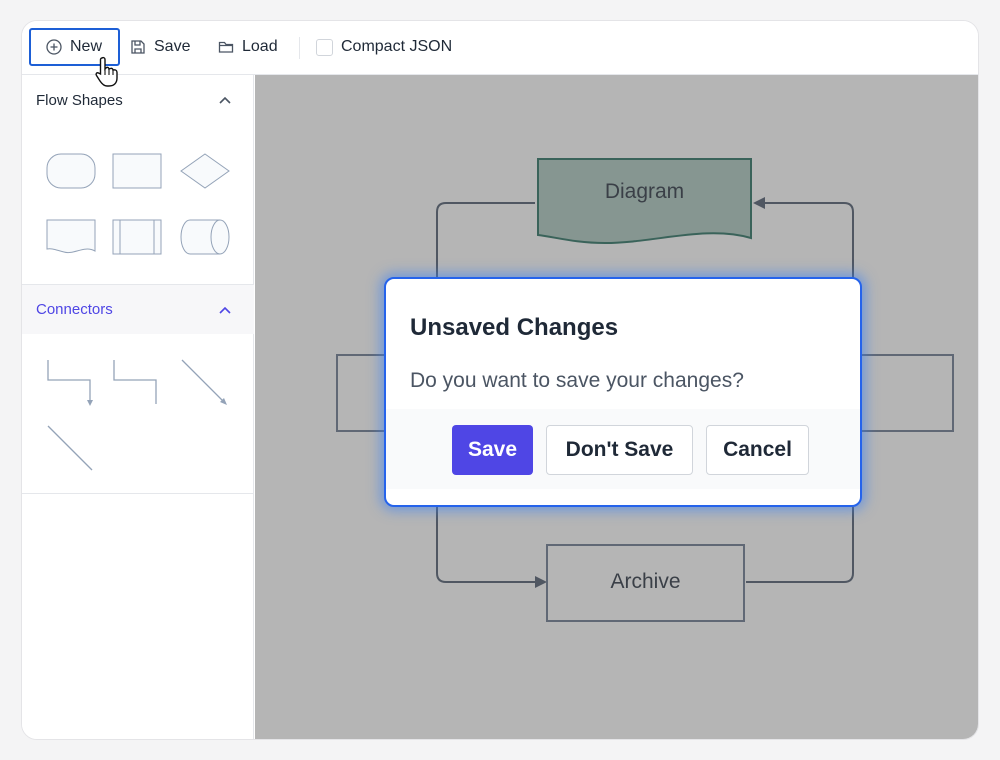  I want to click on save-button: Save, so click(160, 47).